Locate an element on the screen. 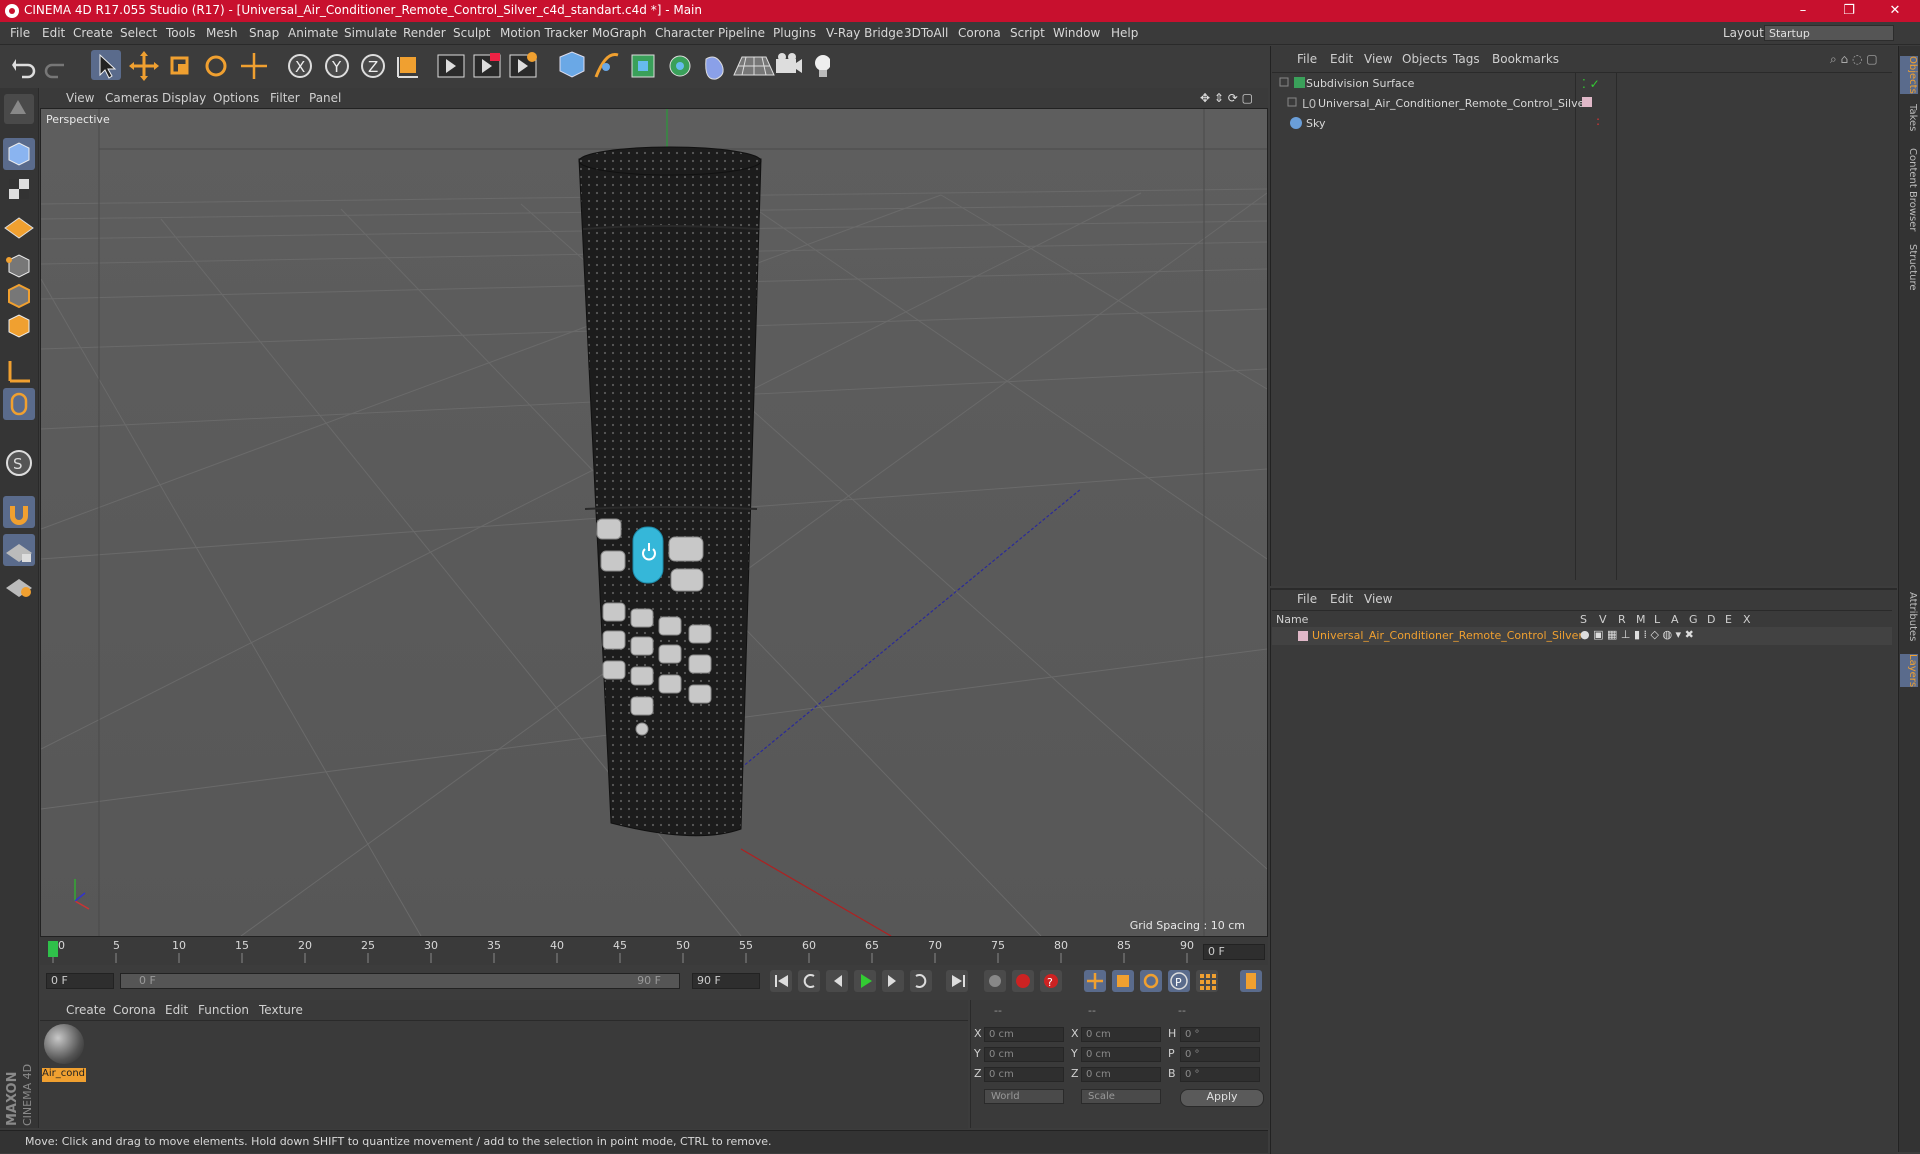 This screenshot has width=1920, height=1154. viewport-menu-panel: Panel is located at coordinates (325, 98).